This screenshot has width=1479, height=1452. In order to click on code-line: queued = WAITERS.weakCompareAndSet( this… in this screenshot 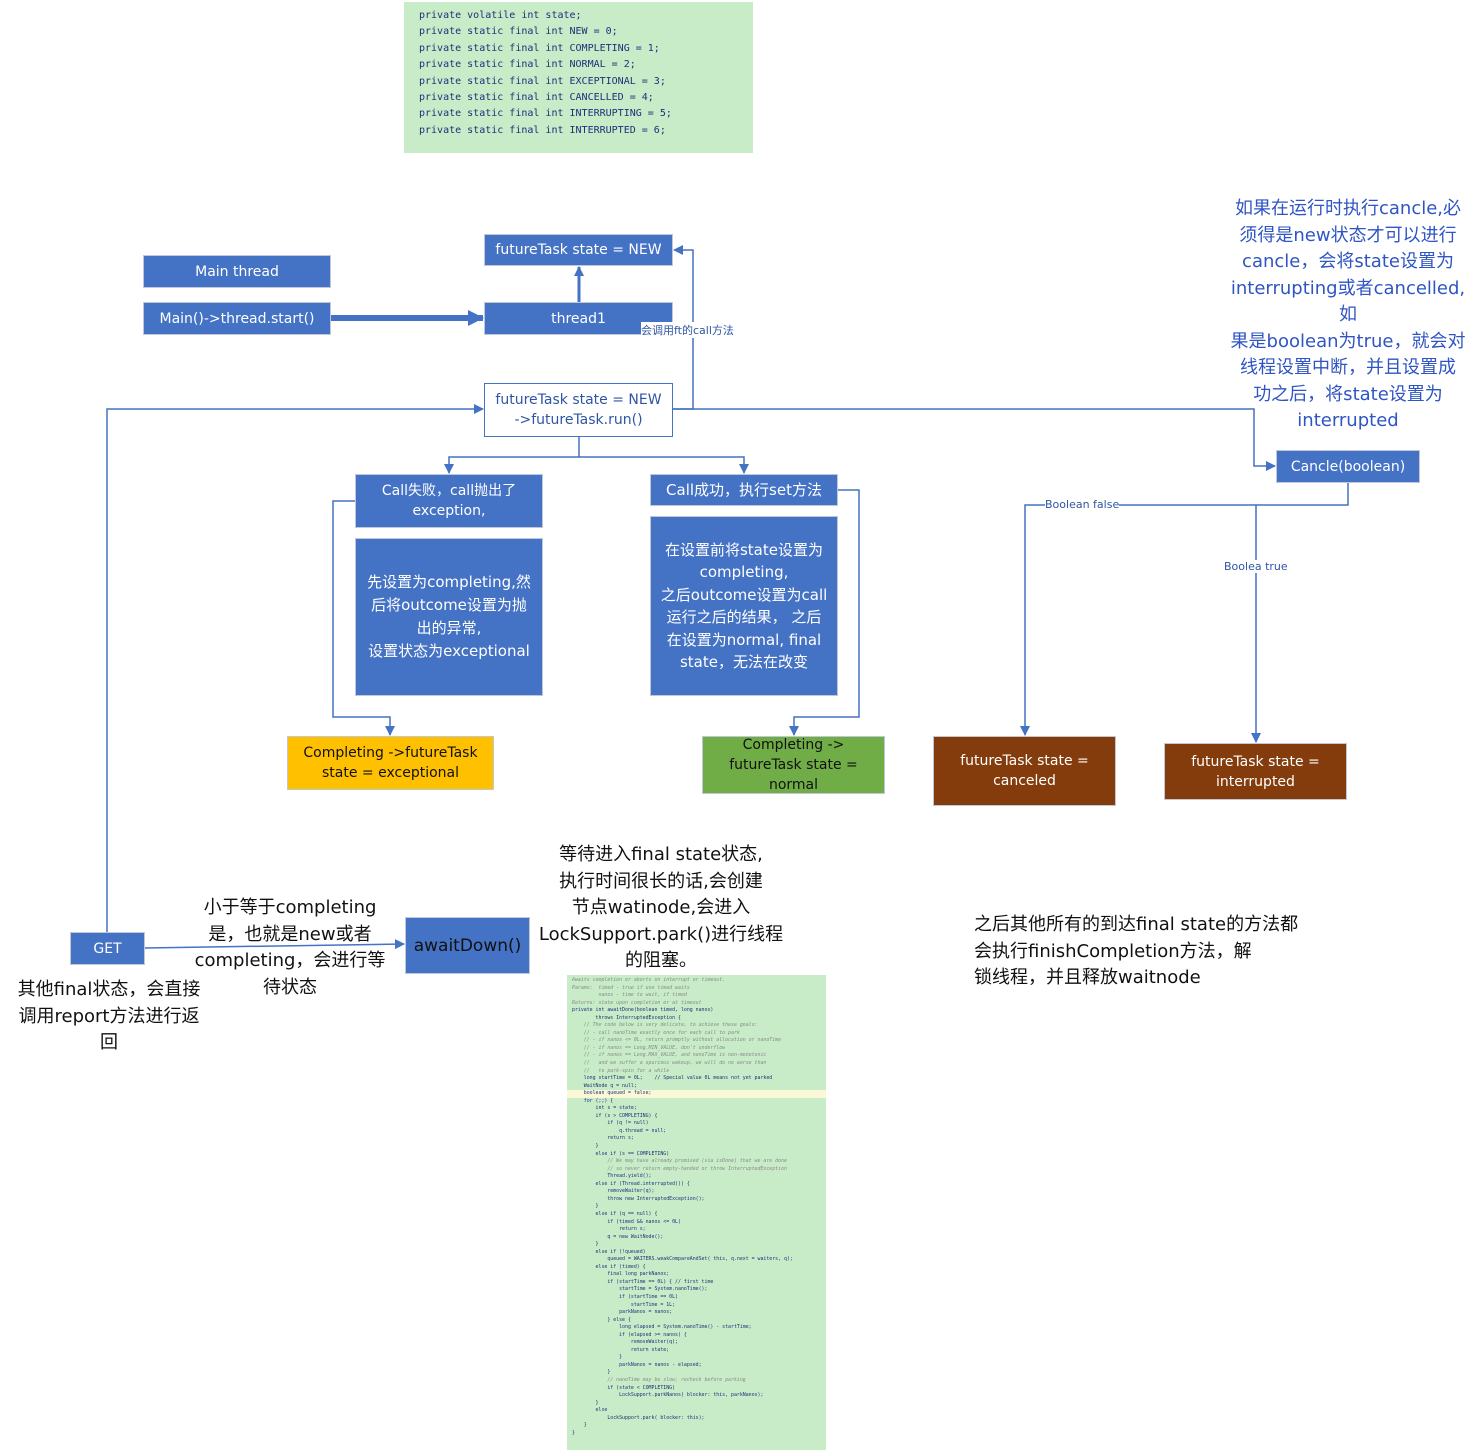, I will do `click(682, 1259)`.